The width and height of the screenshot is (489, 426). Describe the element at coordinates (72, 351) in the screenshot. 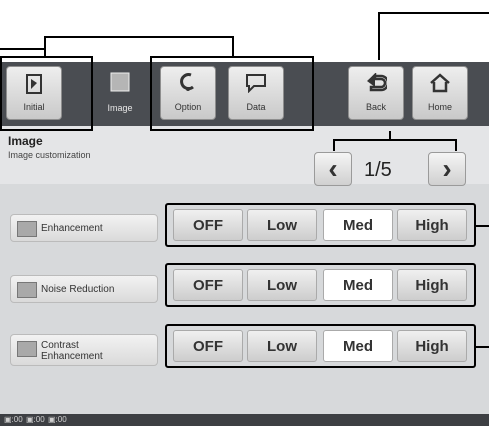

I see `contrast-enhancement-label: Contrast Enhancement` at that location.